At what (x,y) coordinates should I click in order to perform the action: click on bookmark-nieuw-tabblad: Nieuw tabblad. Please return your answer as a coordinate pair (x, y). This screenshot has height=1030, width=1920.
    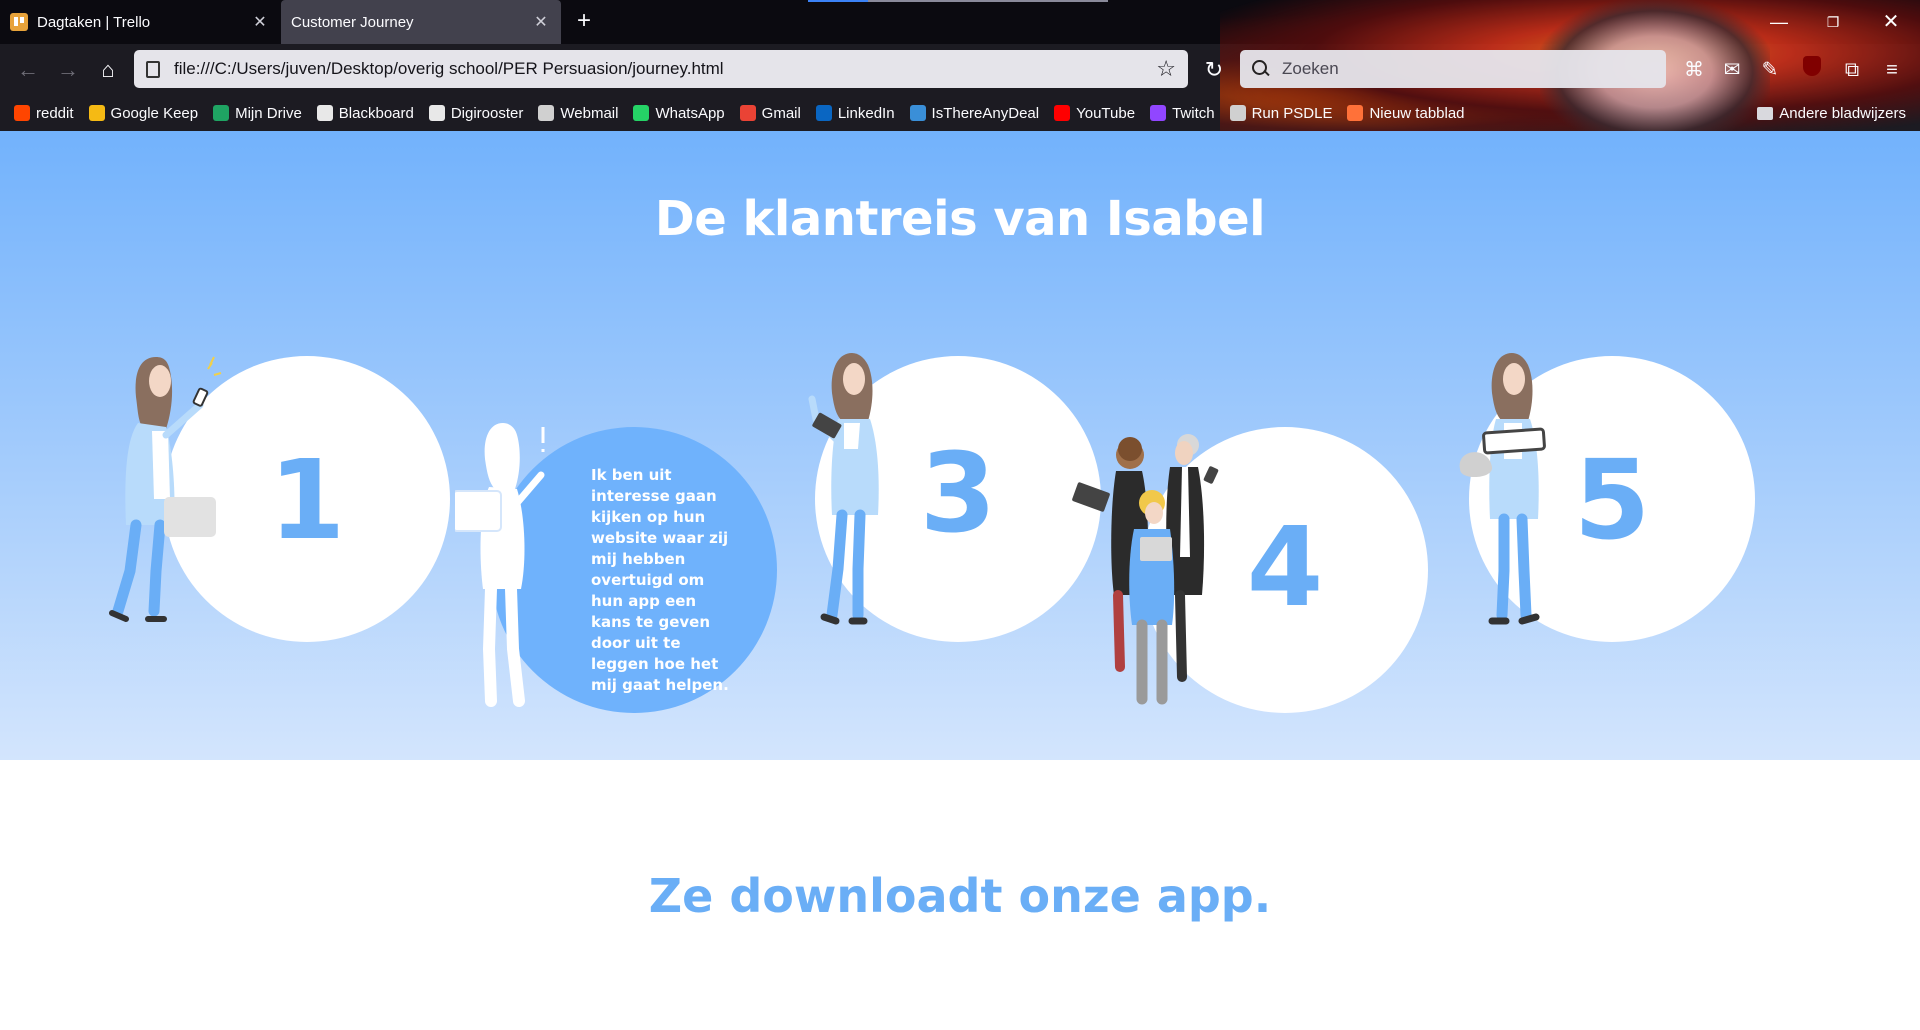
    Looking at the image, I should click on (1406, 113).